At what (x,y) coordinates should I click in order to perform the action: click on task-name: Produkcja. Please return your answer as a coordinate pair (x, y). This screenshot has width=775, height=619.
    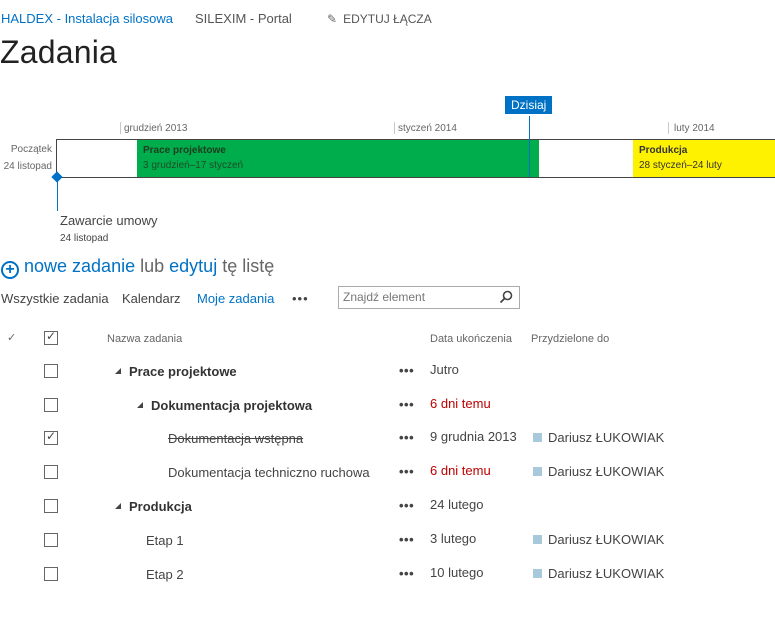
    Looking at the image, I should click on (153, 506).